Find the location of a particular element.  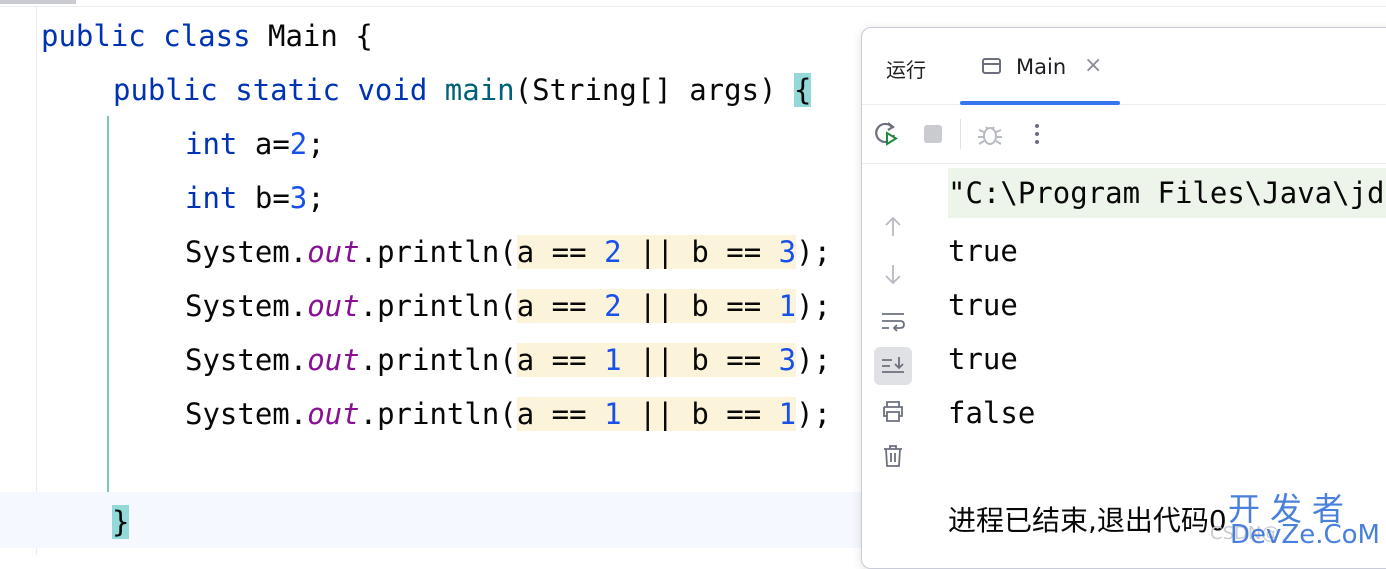

matched-brace-close: } is located at coordinates (121, 522).